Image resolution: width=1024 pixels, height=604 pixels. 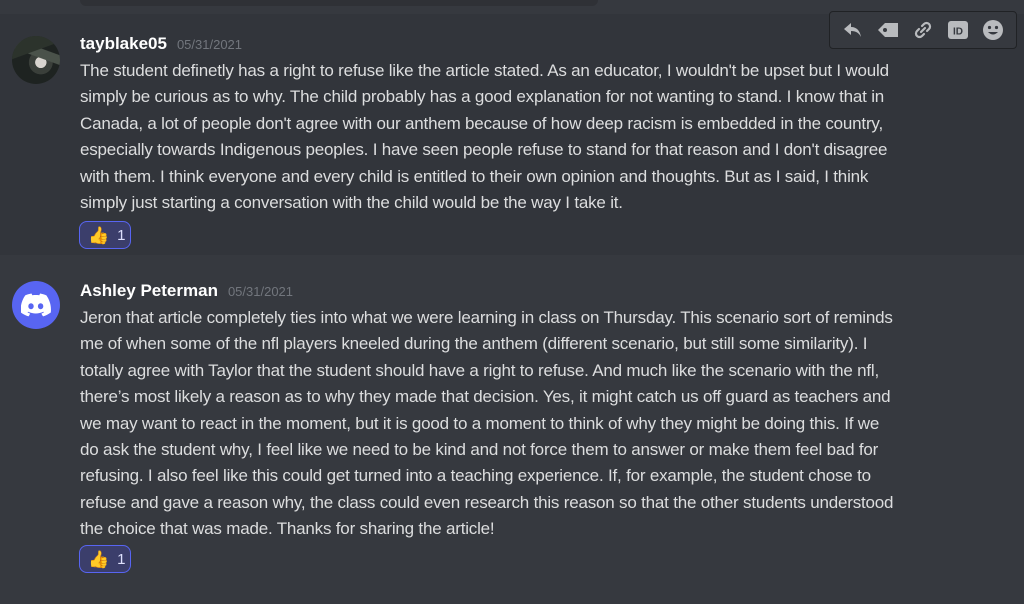 I want to click on emoji-icon, so click(x=993, y=30).